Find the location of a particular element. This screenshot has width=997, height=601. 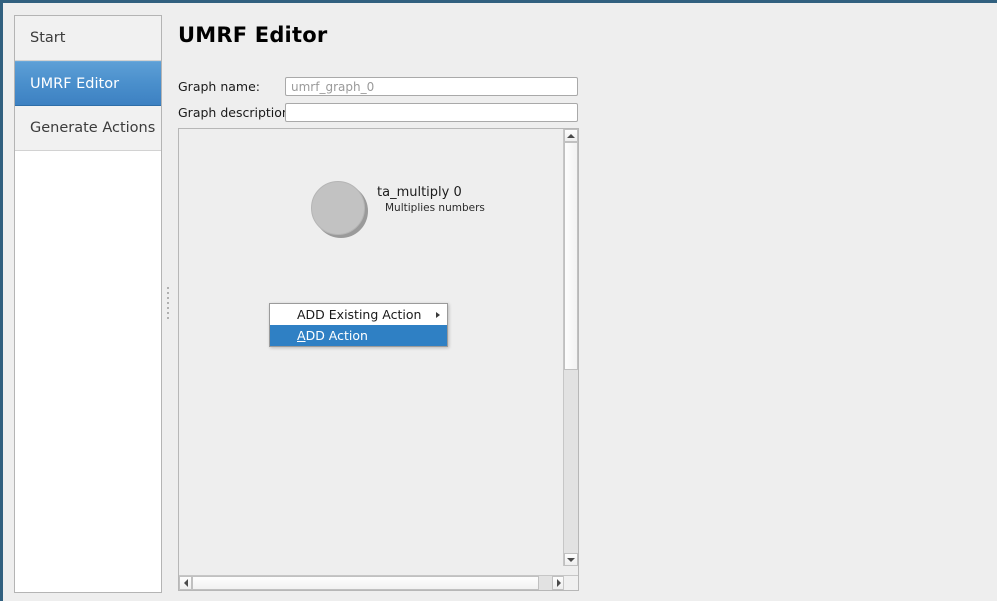

vertical-scrollbar is located at coordinates (570, 347).